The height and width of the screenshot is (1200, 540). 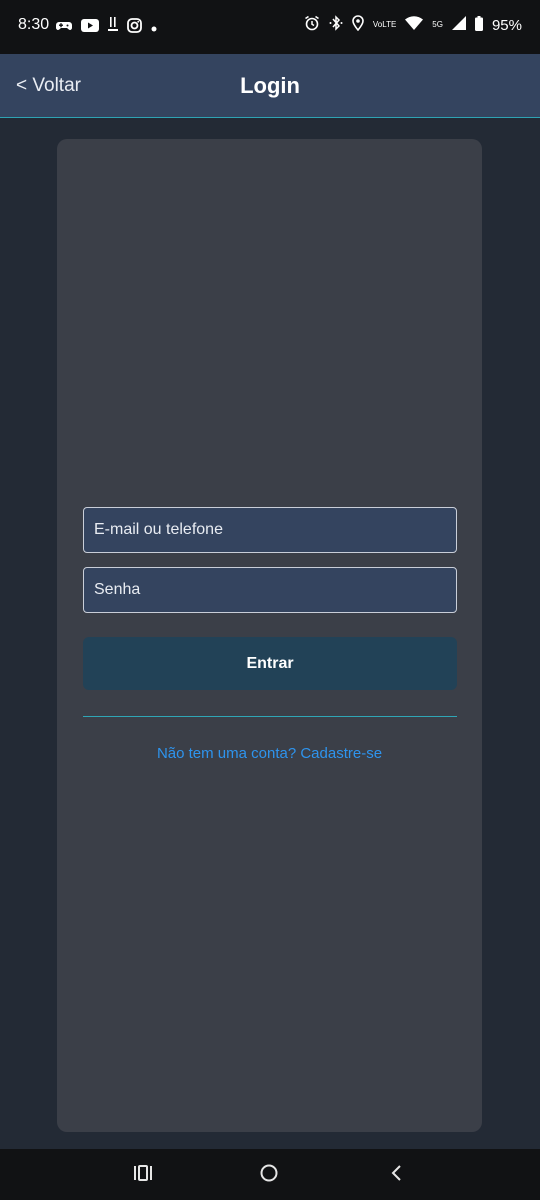 What do you see at coordinates (270, 716) in the screenshot?
I see `divider` at bounding box center [270, 716].